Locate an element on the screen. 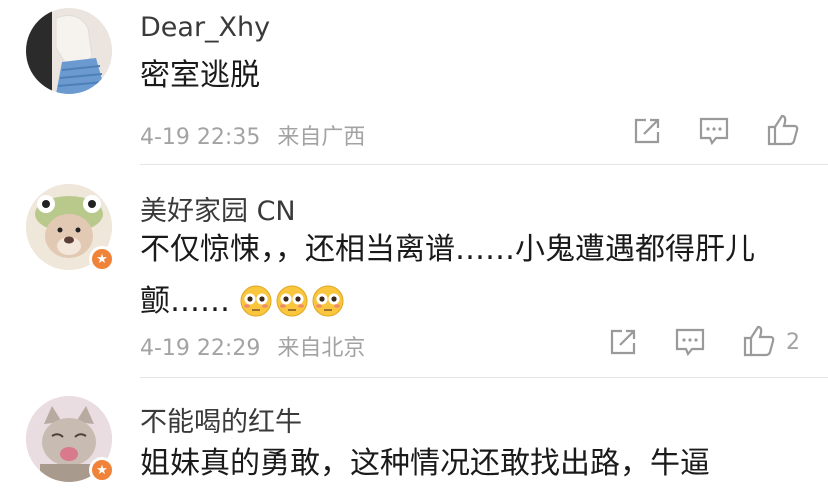 Image resolution: width=828 pixels, height=497 pixels. verified-badge-icon: ★ is located at coordinates (102, 470).